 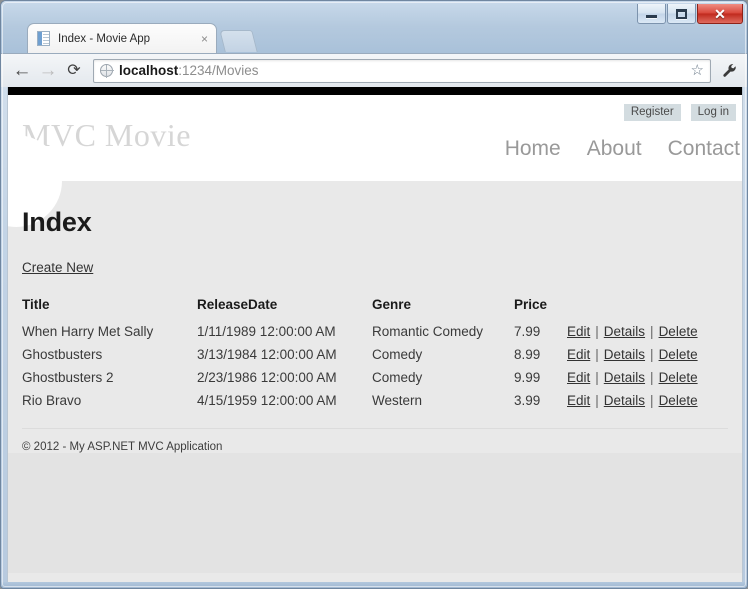 I want to click on close-icon: ✕, so click(x=720, y=13).